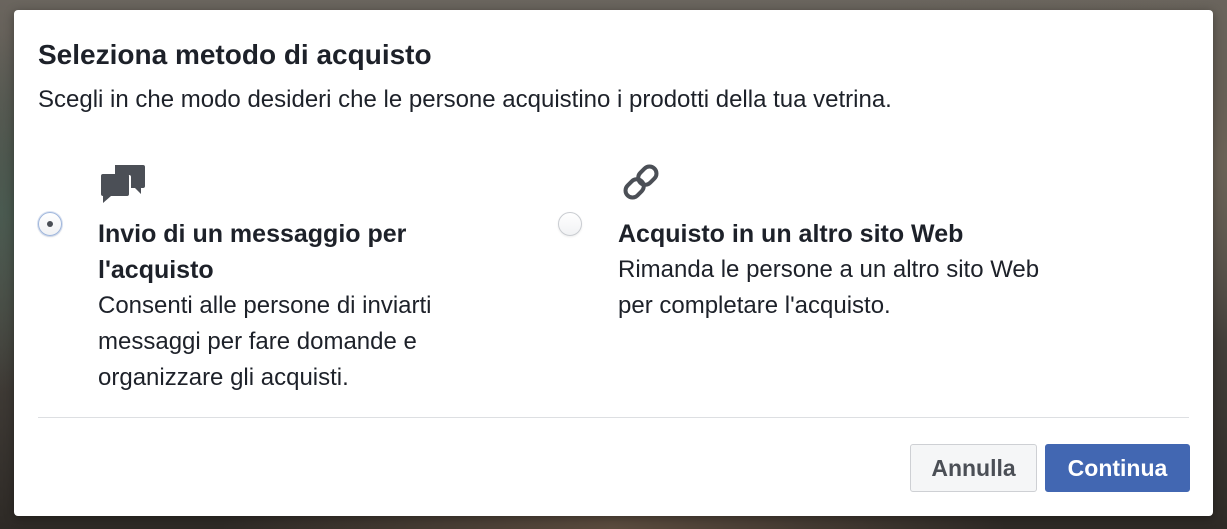 The height and width of the screenshot is (529, 1227). I want to click on dialog-title: Seleziona metodo di acquisto, so click(235, 54).